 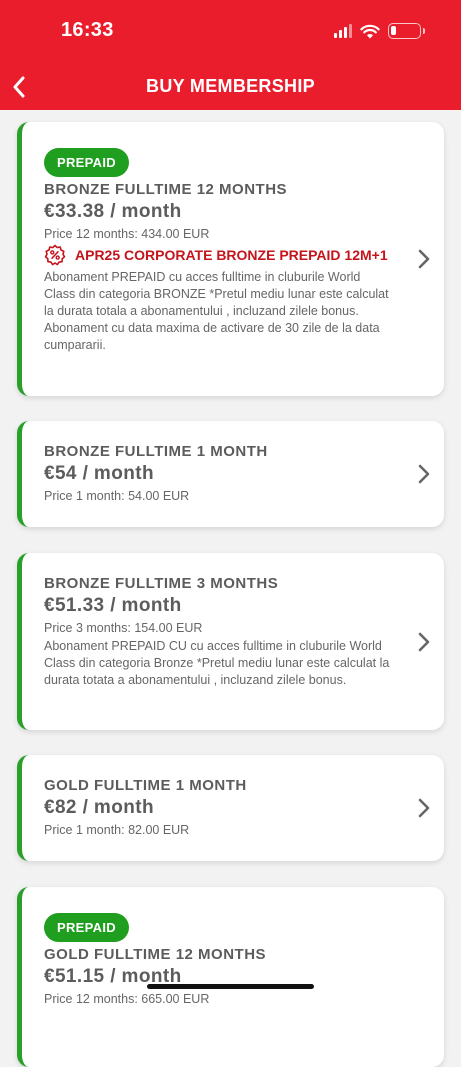 What do you see at coordinates (113, 605) in the screenshot?
I see `card-price: €51.33 / month` at bounding box center [113, 605].